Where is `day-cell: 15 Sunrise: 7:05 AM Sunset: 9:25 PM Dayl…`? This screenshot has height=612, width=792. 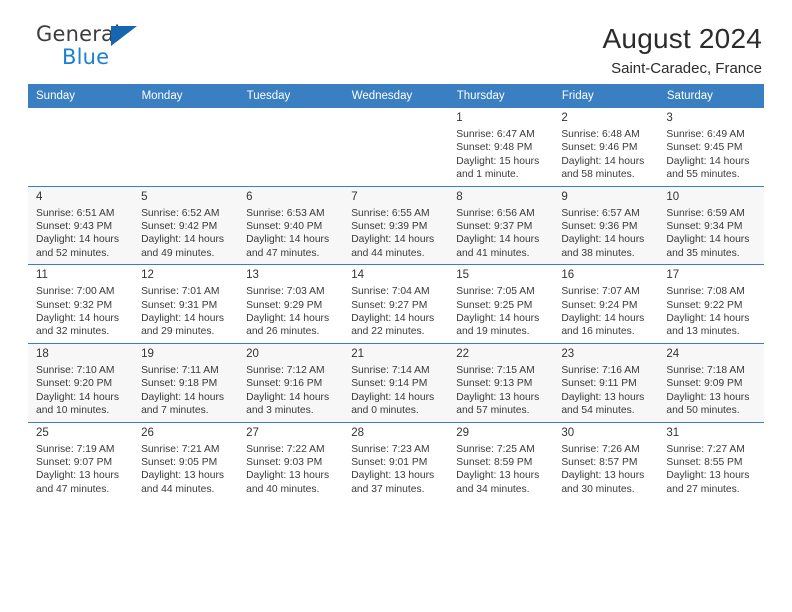
day-cell: 15 Sunrise: 7:05 AM Sunset: 9:25 PM Dayl… is located at coordinates (501, 304).